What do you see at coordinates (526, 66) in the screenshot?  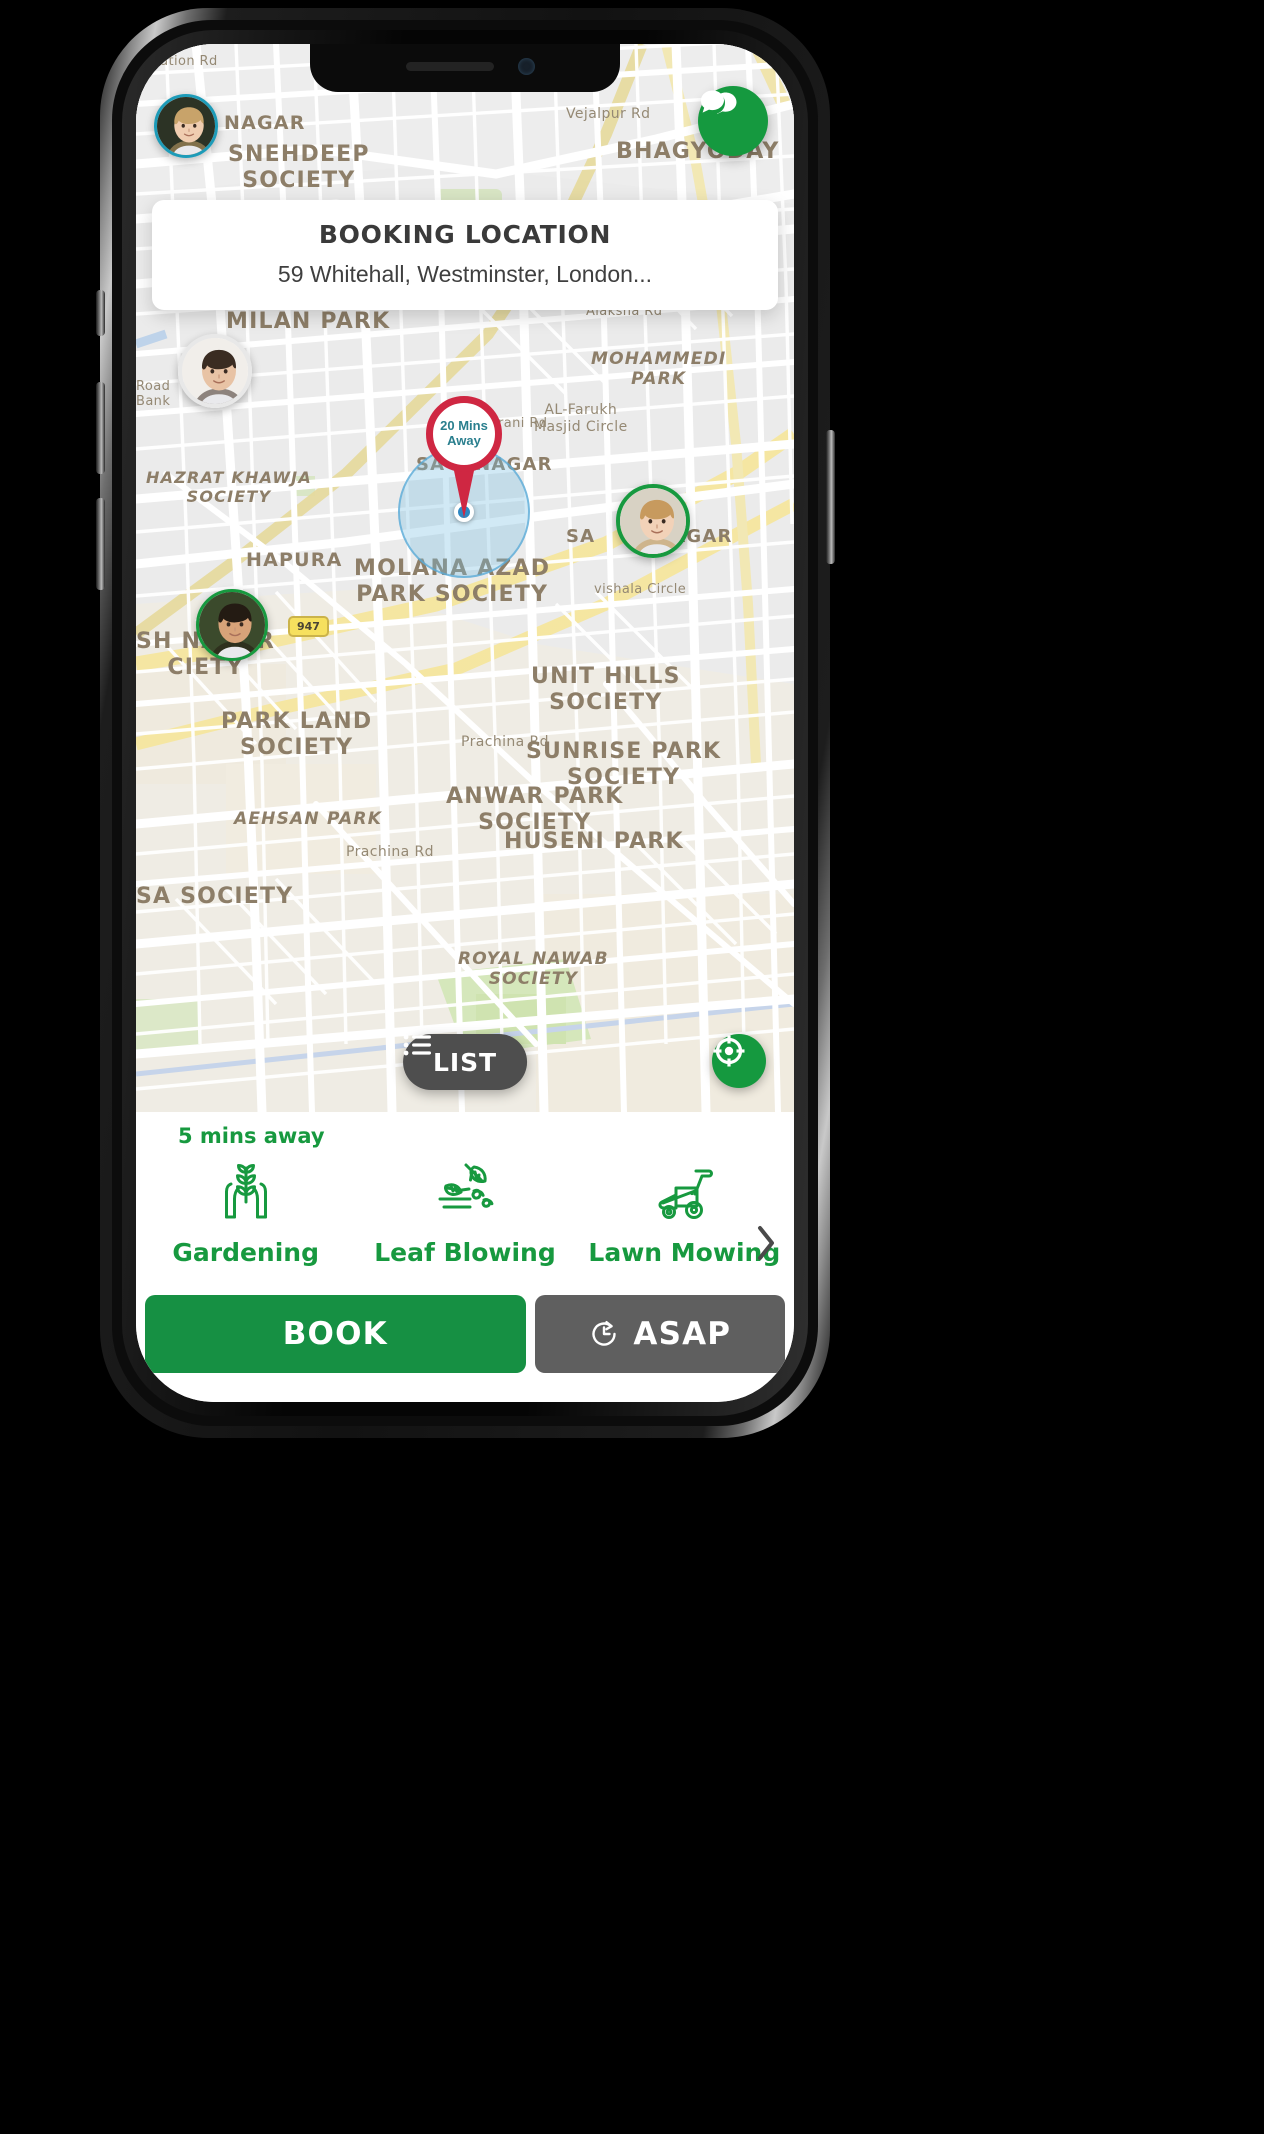 I see `front-camera` at bounding box center [526, 66].